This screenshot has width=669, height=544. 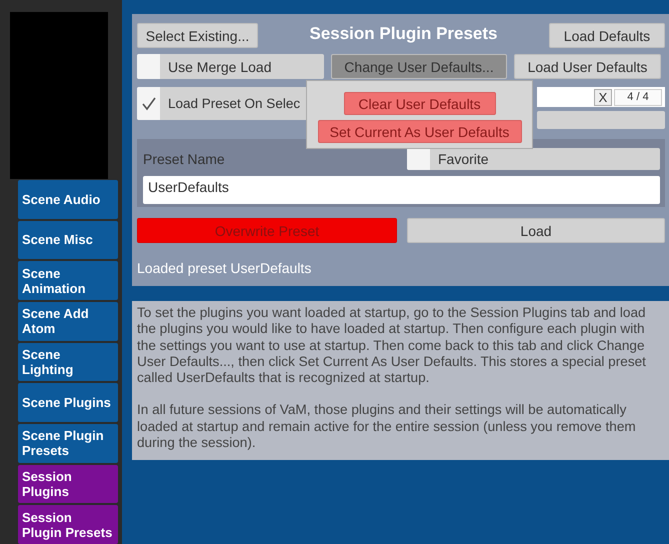 What do you see at coordinates (68, 484) in the screenshot?
I see `sidebar-tab: Session Plugins` at bounding box center [68, 484].